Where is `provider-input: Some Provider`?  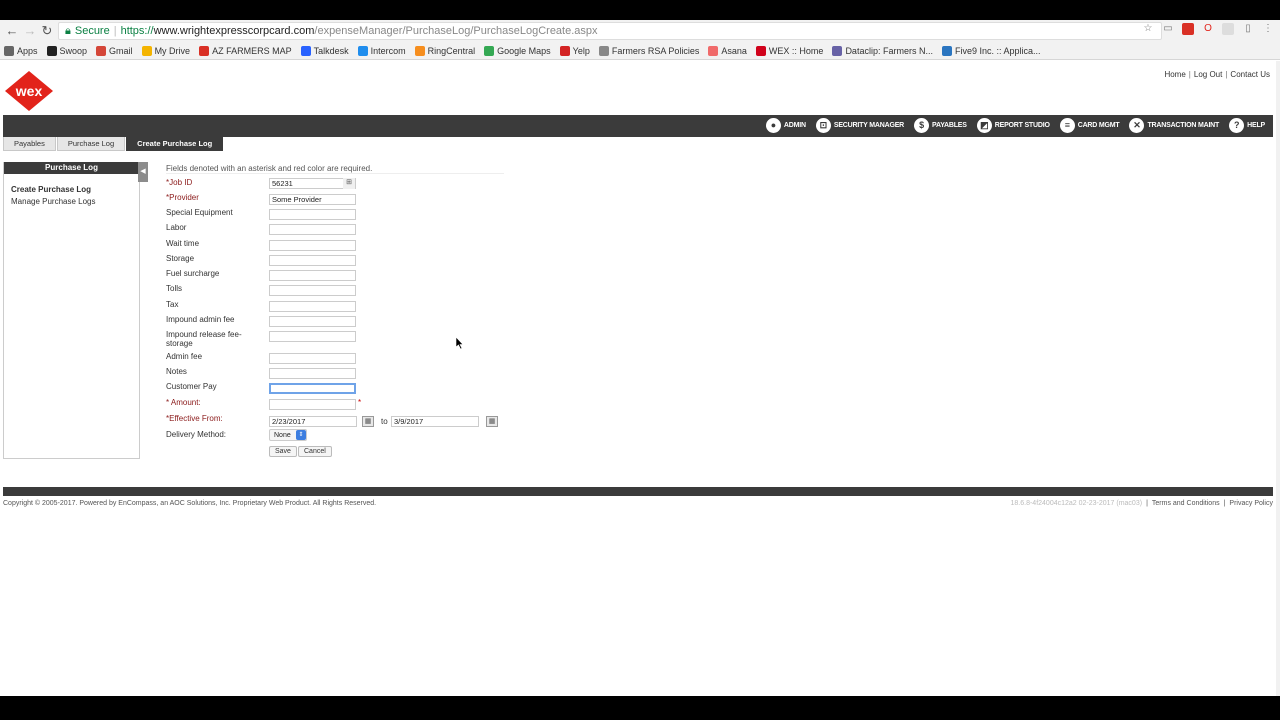
provider-input: Some Provider is located at coordinates (312, 199).